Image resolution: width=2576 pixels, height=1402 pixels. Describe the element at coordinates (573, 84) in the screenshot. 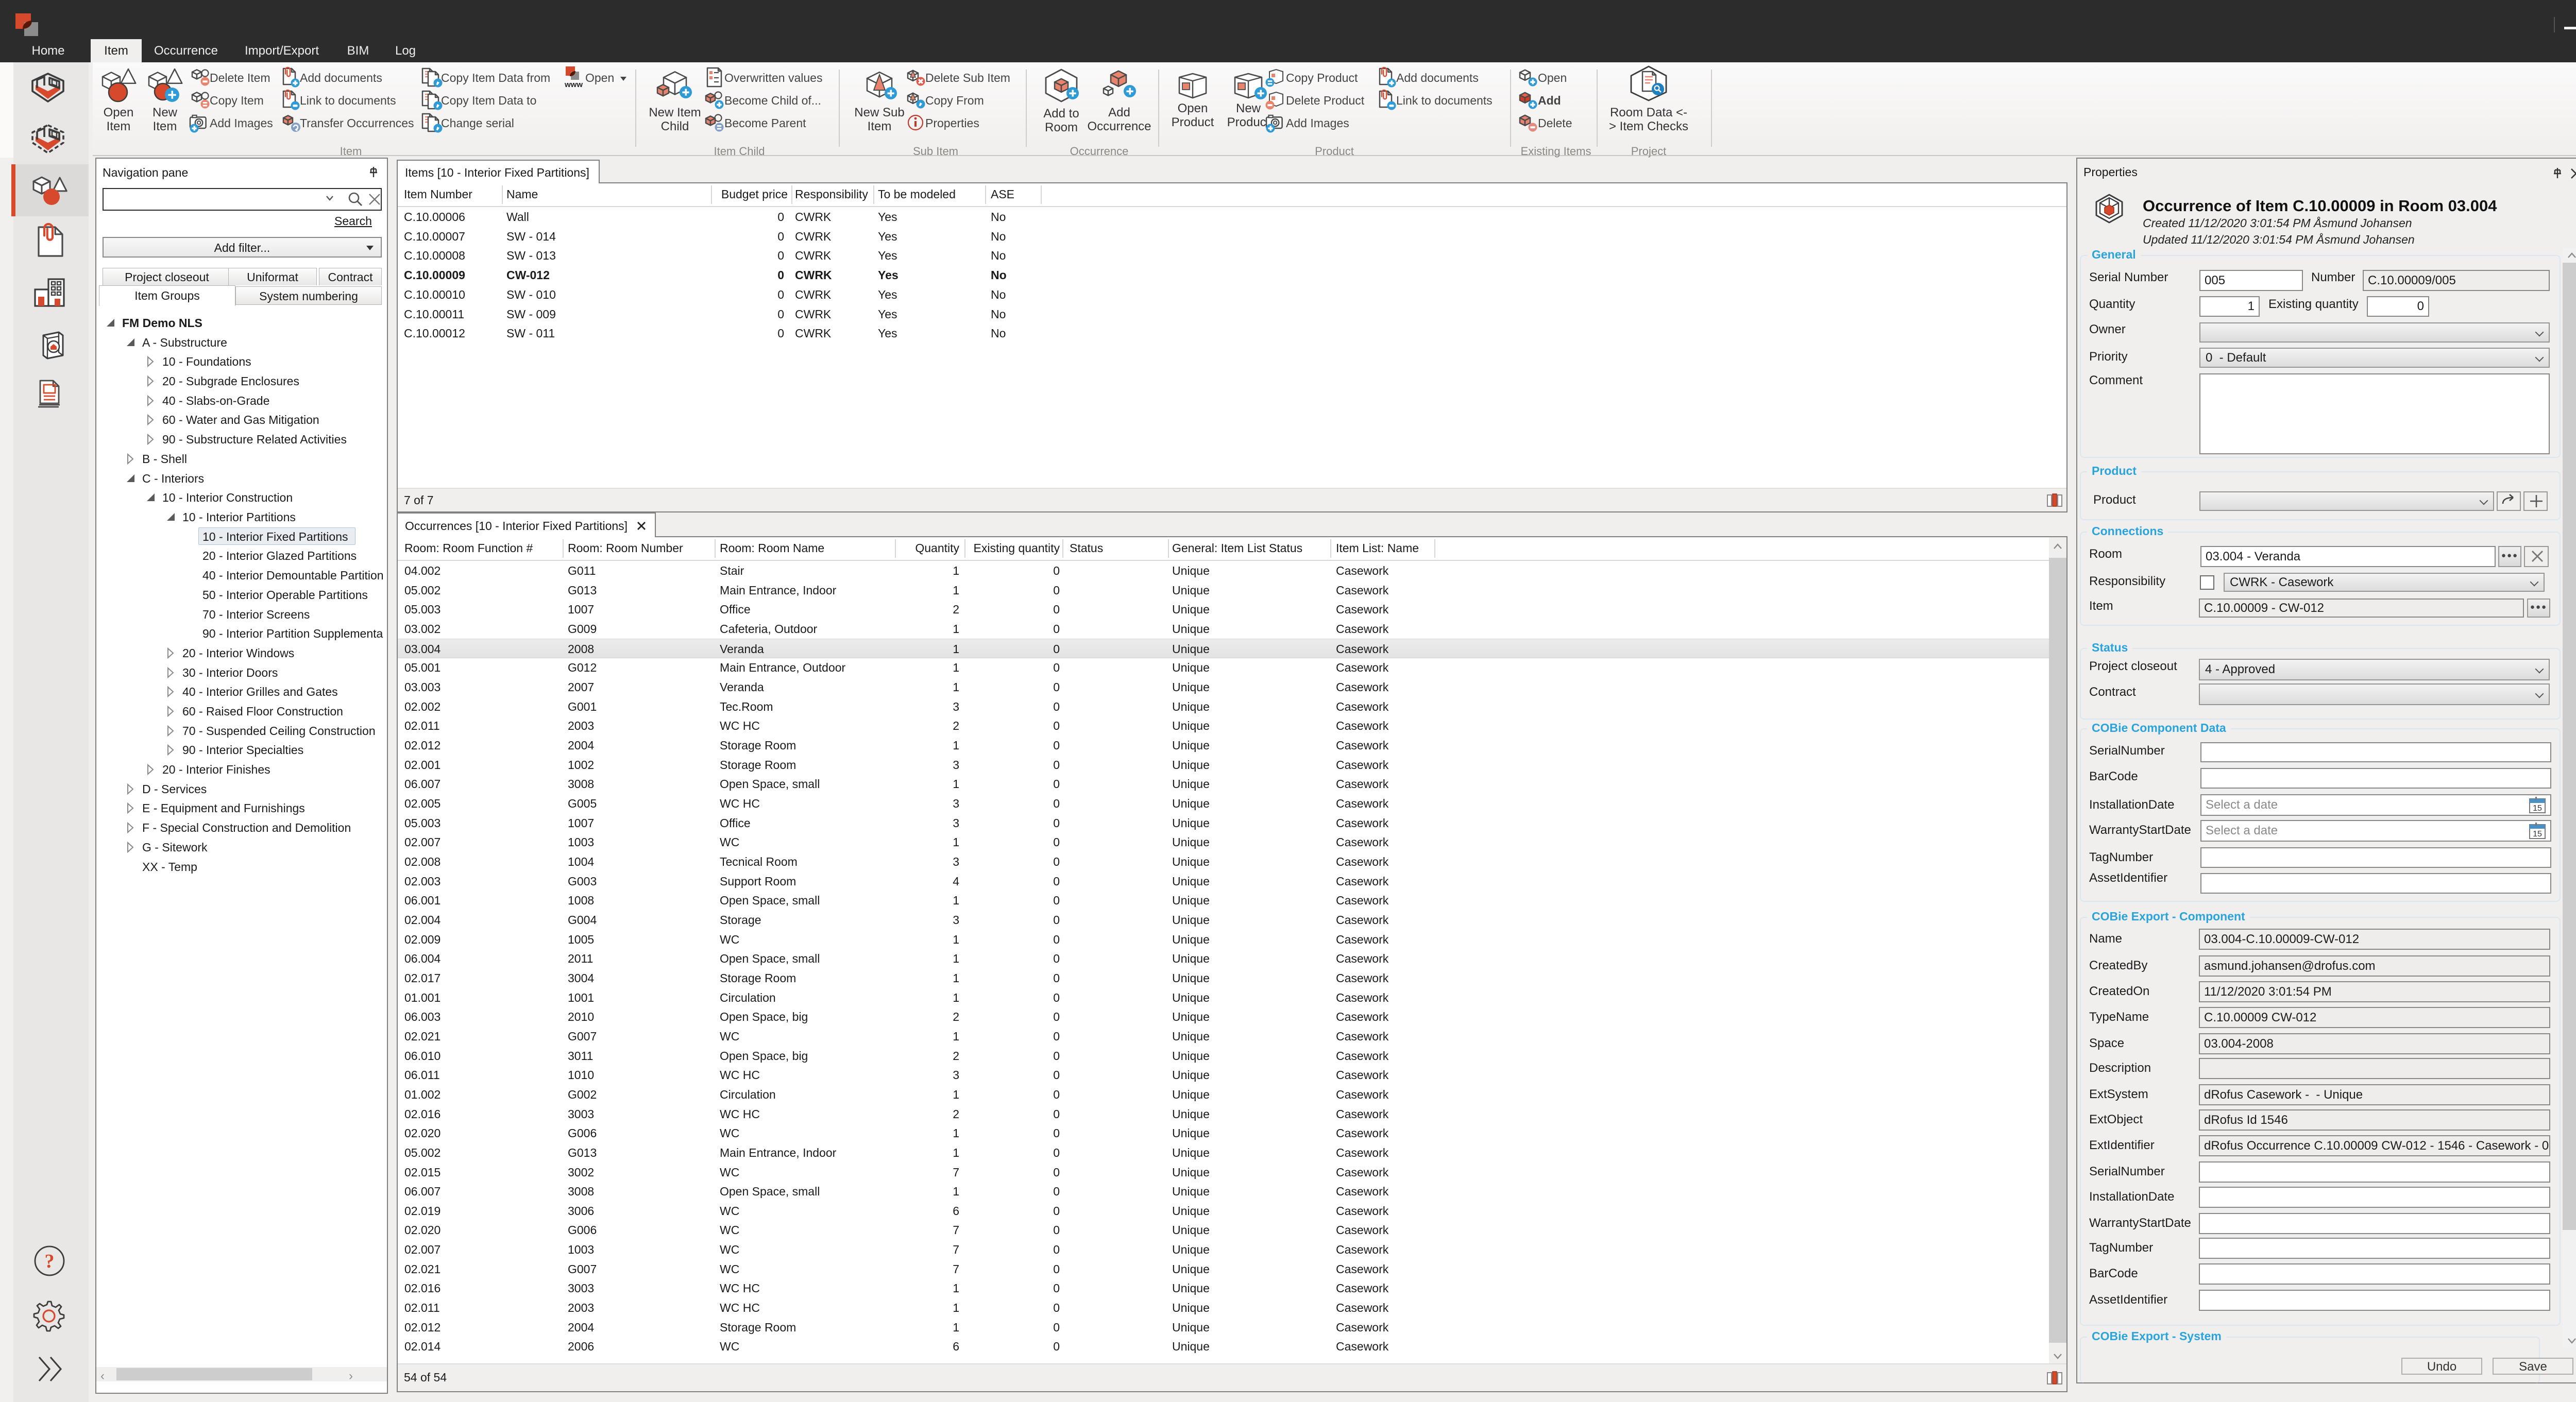

I see `svg-text: www` at that location.